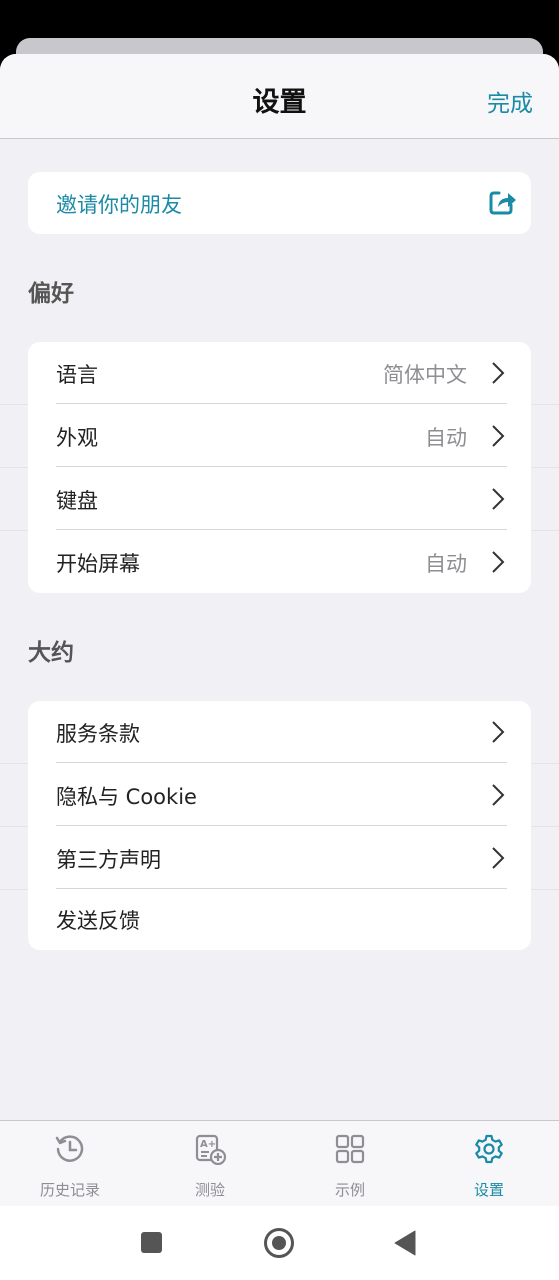 The height and width of the screenshot is (1280, 559). I want to click on start-screen-value: 自动, so click(446, 564).